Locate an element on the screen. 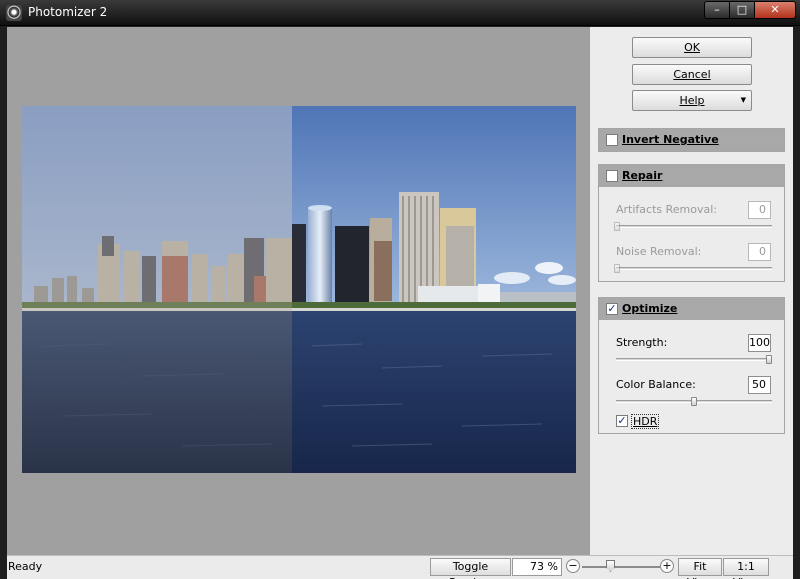  noise-removal-slider is located at coordinates (693, 268).